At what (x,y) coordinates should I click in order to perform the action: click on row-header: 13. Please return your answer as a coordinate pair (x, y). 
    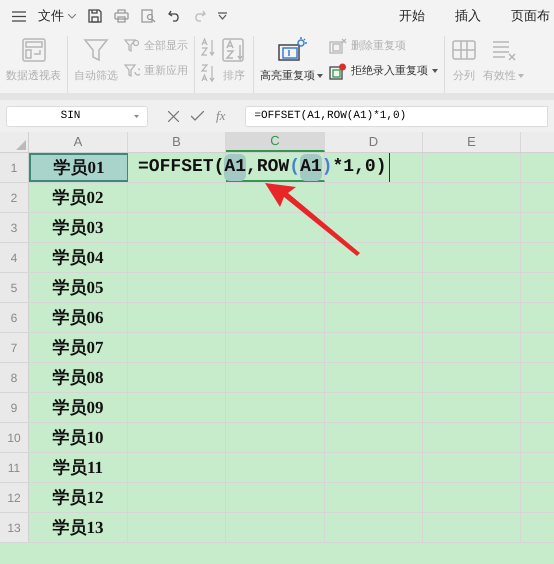
    Looking at the image, I should click on (14, 527).